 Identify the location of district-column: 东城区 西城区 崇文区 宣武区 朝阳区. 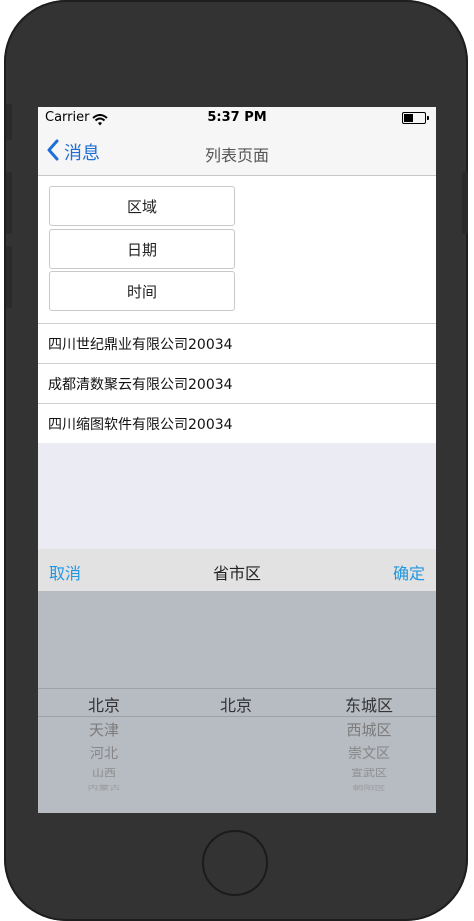
(369, 702).